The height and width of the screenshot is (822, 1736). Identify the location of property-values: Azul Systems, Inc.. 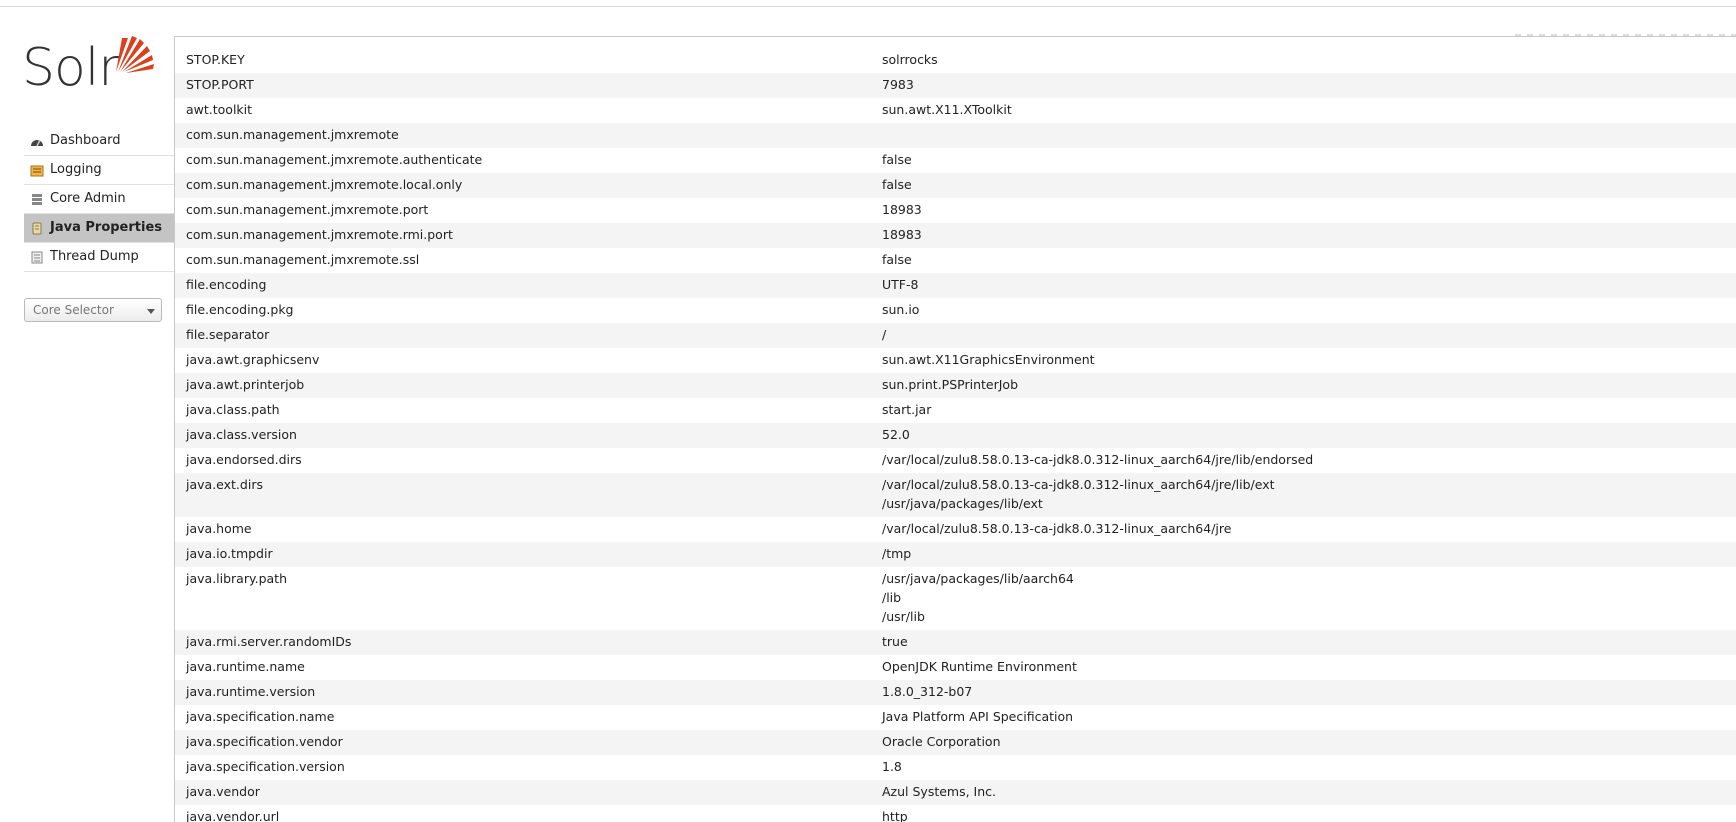
(1309, 791).